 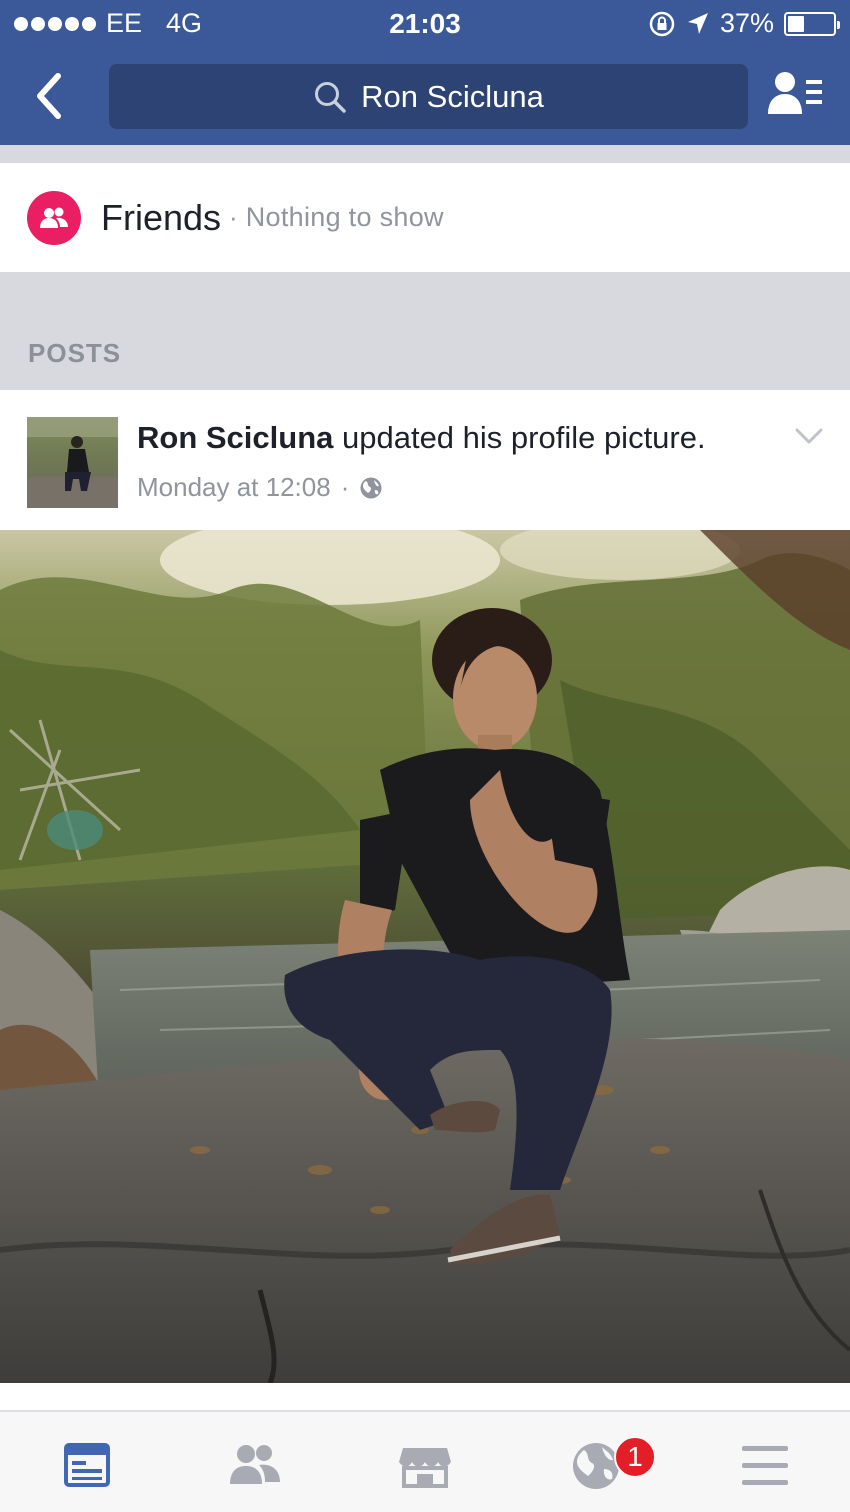 I want to click on posts-label: POSTS, so click(x=75, y=353).